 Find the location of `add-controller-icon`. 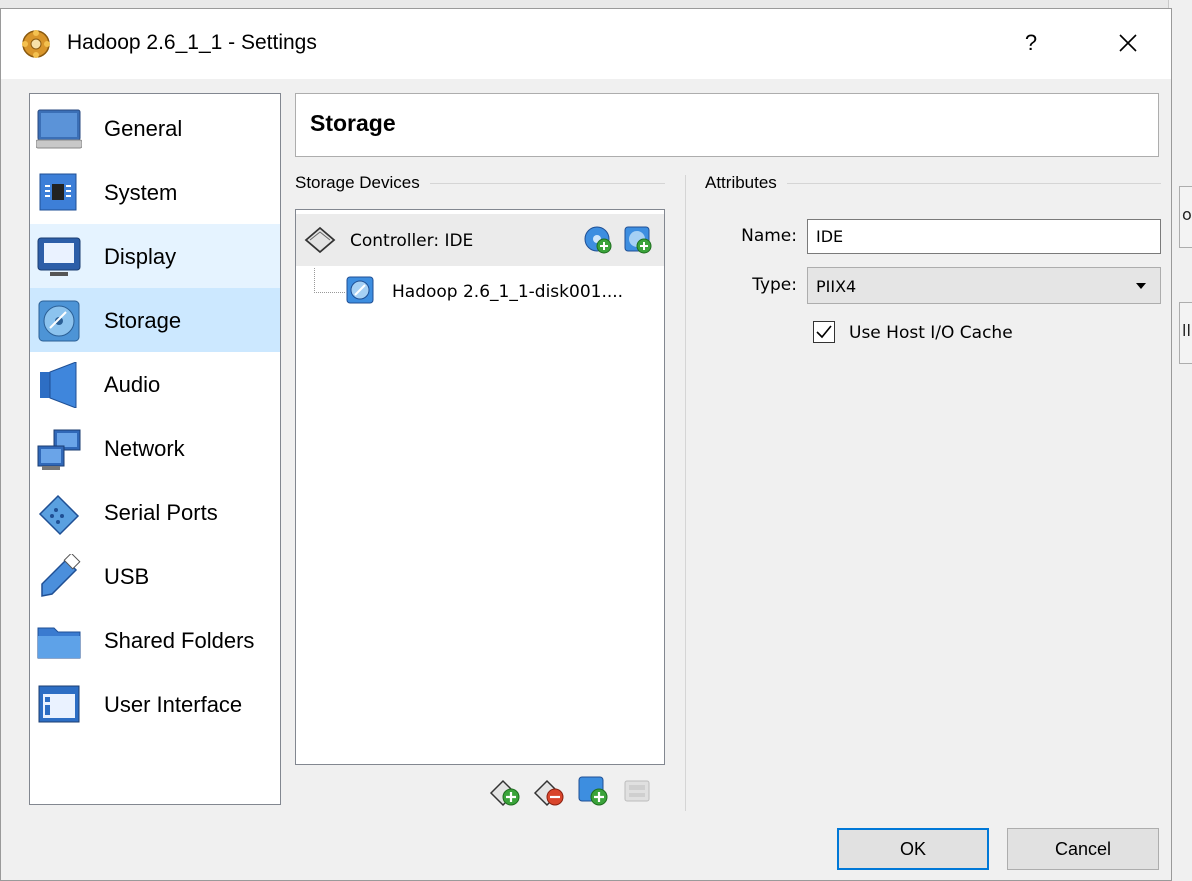

add-controller-icon is located at coordinates (505, 791).